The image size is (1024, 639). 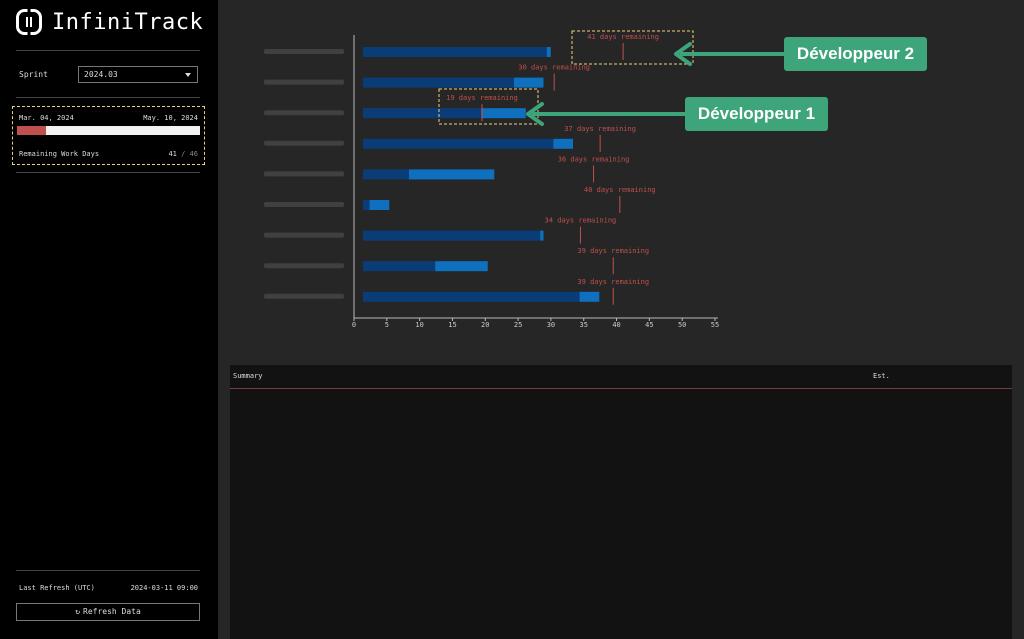 What do you see at coordinates (855, 54) in the screenshot?
I see `callout-developpeur-2: Développeur 2` at bounding box center [855, 54].